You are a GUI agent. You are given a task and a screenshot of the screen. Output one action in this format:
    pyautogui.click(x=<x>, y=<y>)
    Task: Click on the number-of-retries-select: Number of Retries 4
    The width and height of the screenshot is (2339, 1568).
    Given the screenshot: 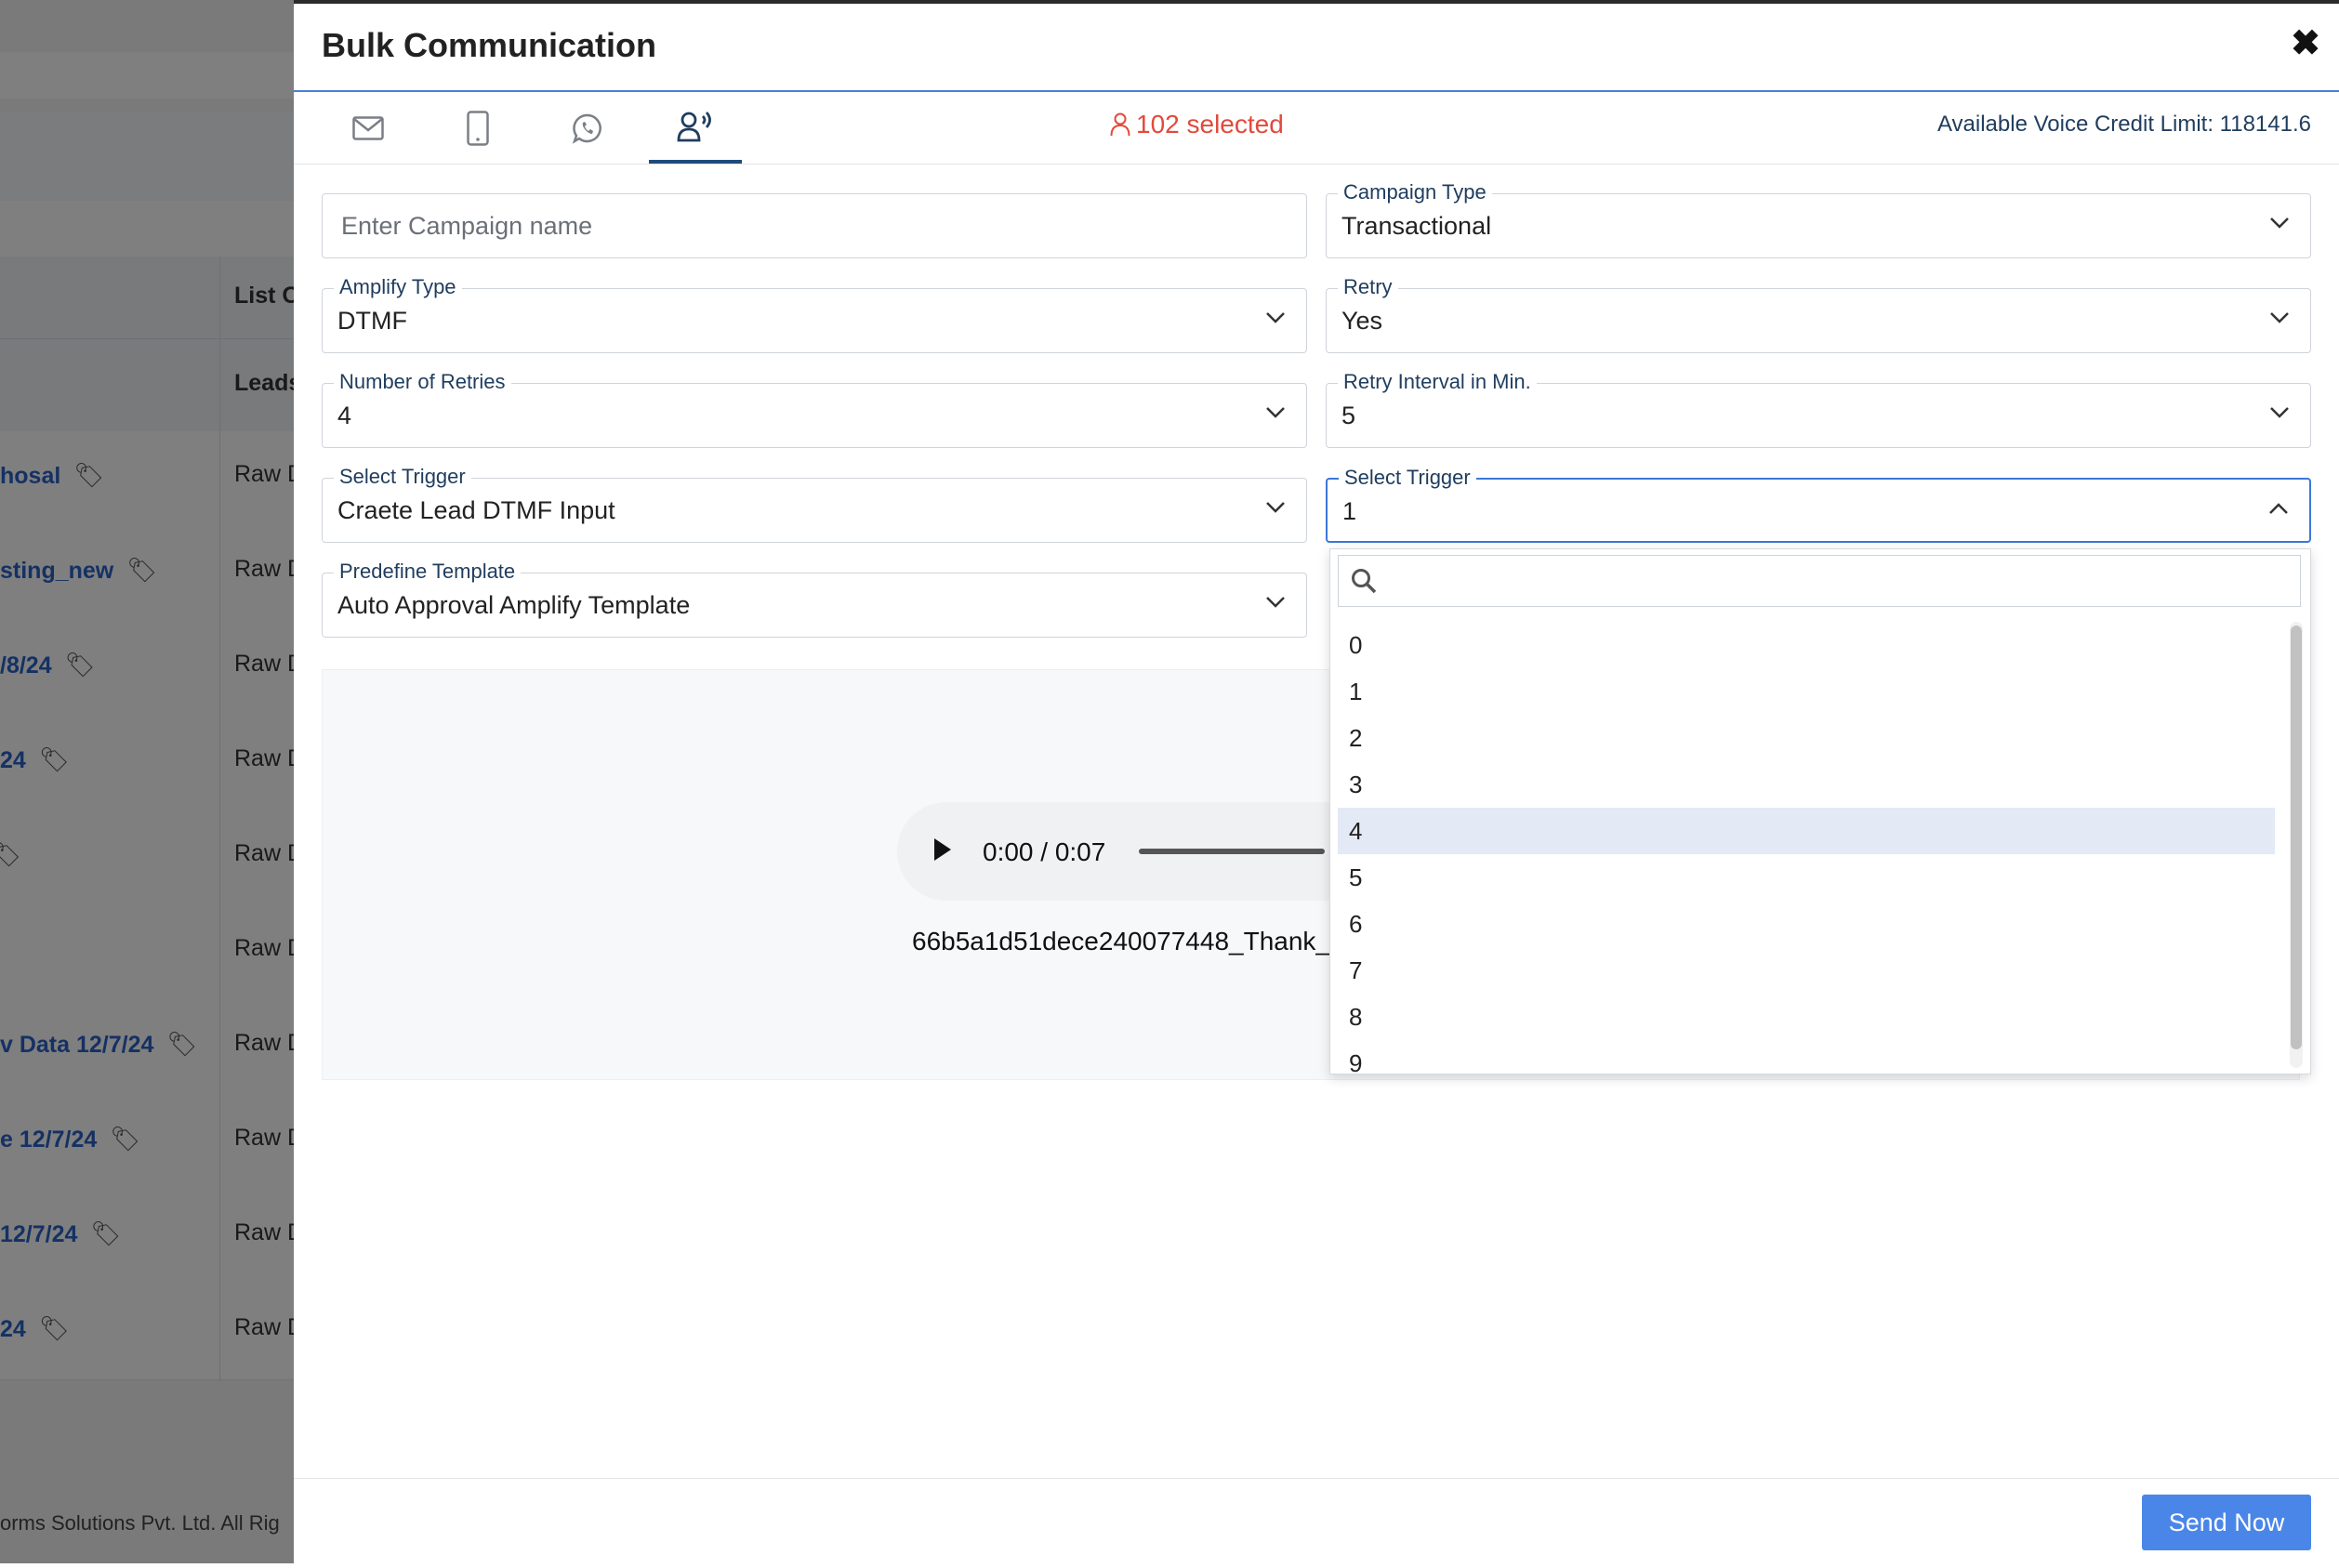 What is the action you would take?
    pyautogui.click(x=815, y=409)
    